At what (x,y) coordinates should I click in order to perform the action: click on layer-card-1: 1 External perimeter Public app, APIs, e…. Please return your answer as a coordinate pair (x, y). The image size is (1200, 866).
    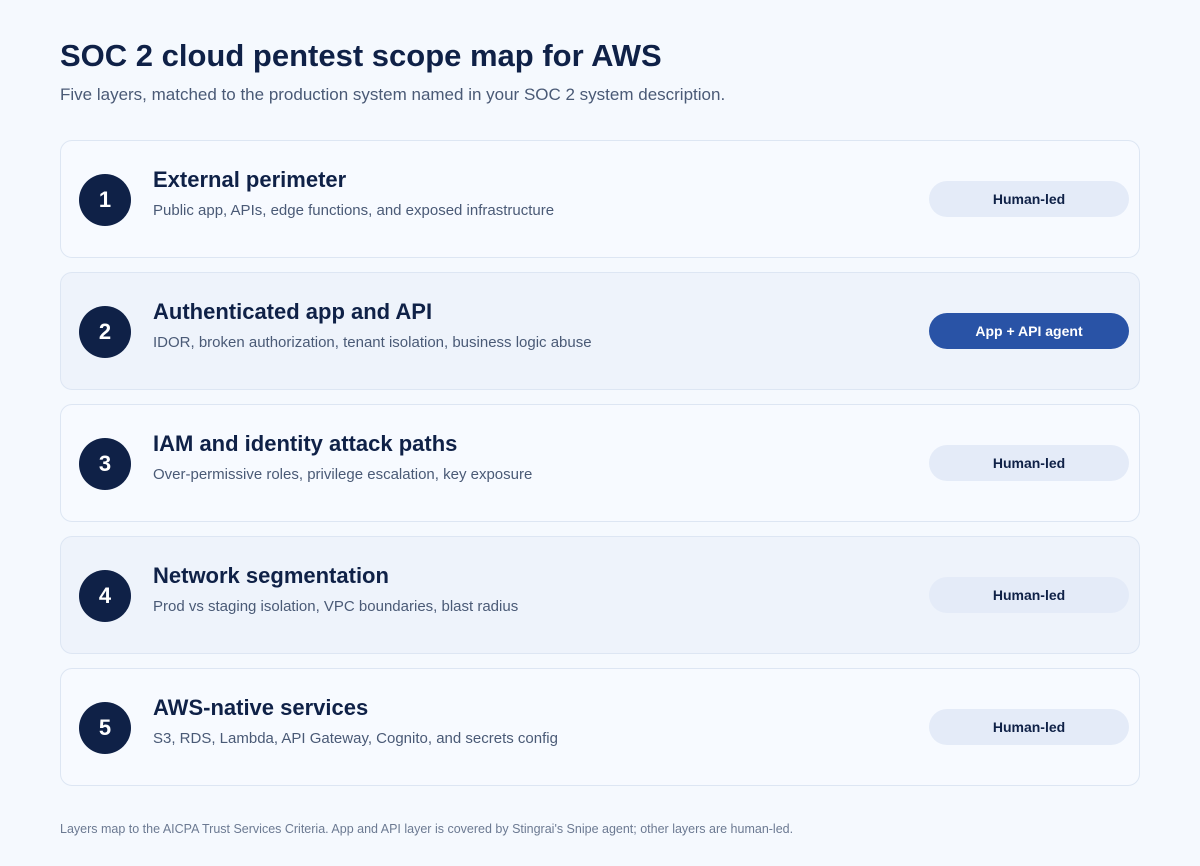
    Looking at the image, I should click on (600, 199).